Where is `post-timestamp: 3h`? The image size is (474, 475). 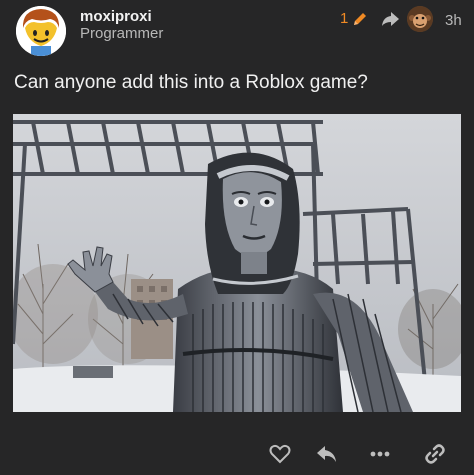 post-timestamp: 3h is located at coordinates (453, 20).